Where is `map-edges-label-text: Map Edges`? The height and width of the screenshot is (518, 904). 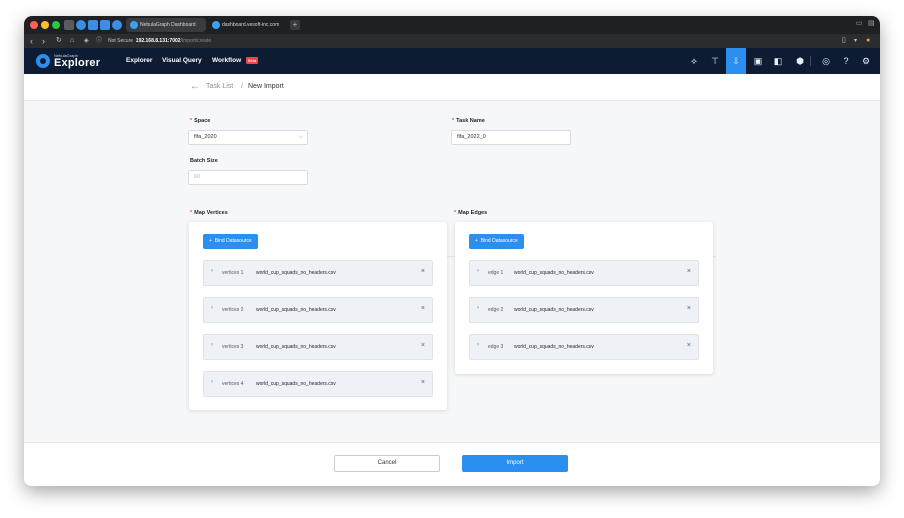 map-edges-label-text: Map Edges is located at coordinates (473, 213).